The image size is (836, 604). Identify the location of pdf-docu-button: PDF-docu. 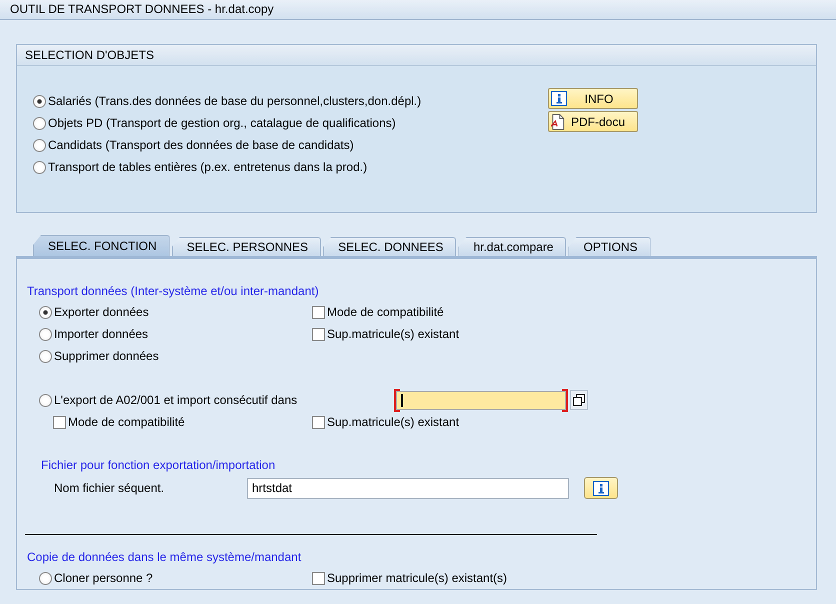
(593, 121).